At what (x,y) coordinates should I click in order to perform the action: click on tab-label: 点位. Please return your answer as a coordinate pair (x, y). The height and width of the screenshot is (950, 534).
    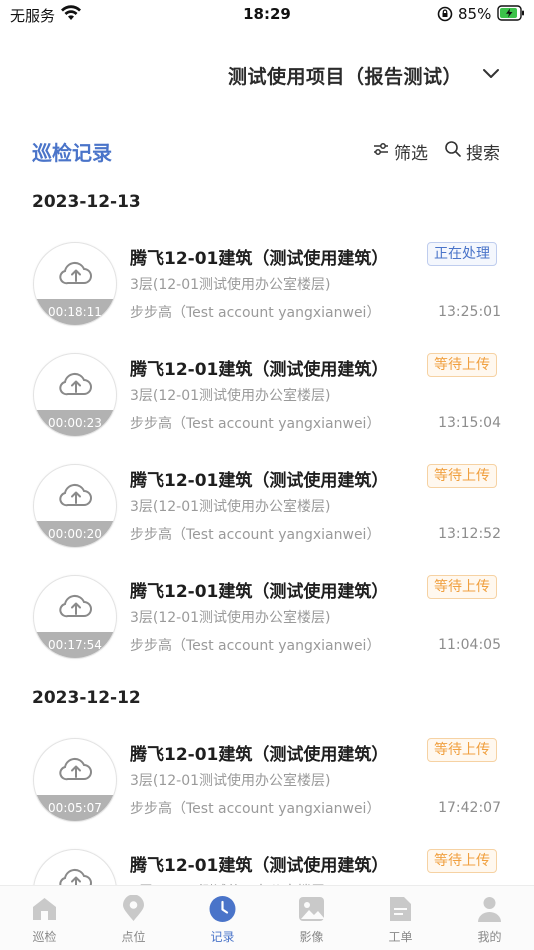
    Looking at the image, I should click on (133, 937).